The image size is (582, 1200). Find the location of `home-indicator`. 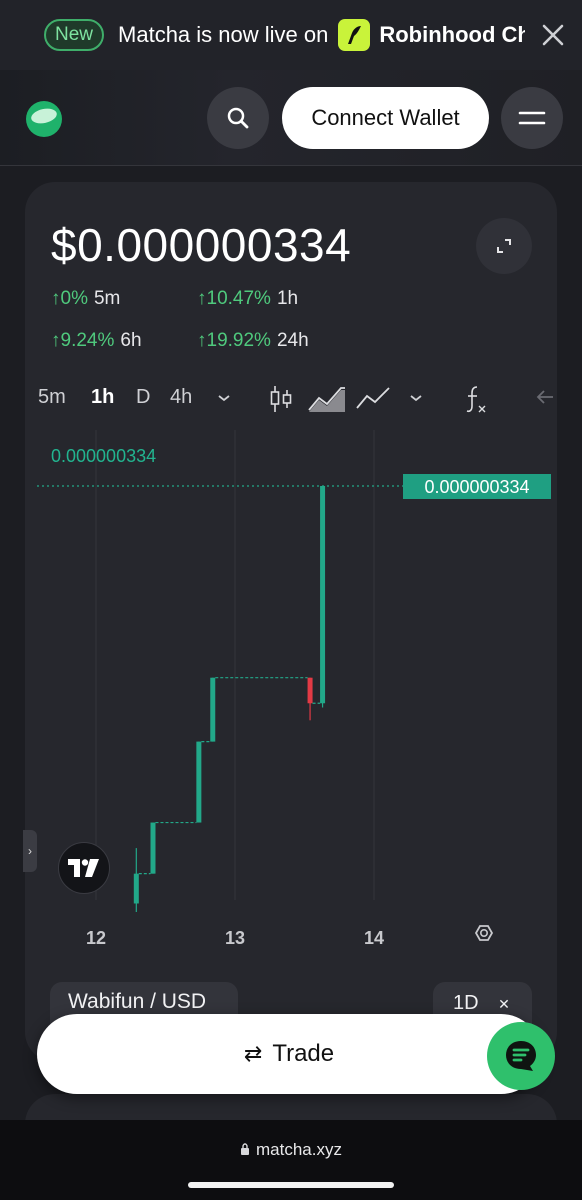

home-indicator is located at coordinates (291, 1185).